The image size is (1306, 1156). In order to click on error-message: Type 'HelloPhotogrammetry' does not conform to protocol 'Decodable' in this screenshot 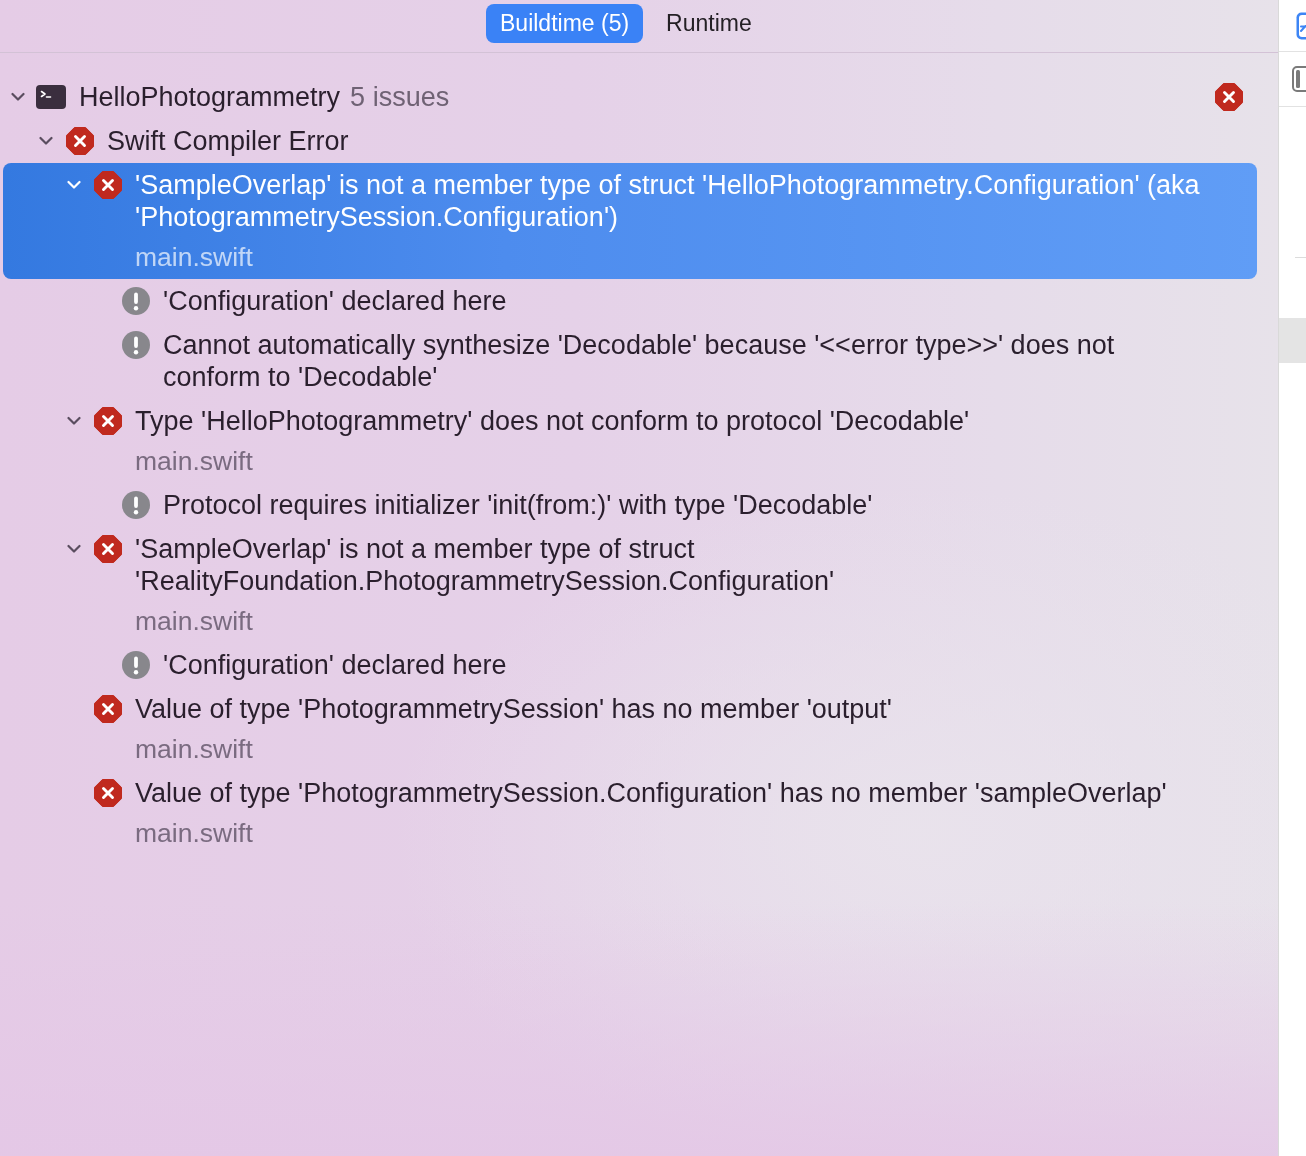, I will do `click(552, 421)`.